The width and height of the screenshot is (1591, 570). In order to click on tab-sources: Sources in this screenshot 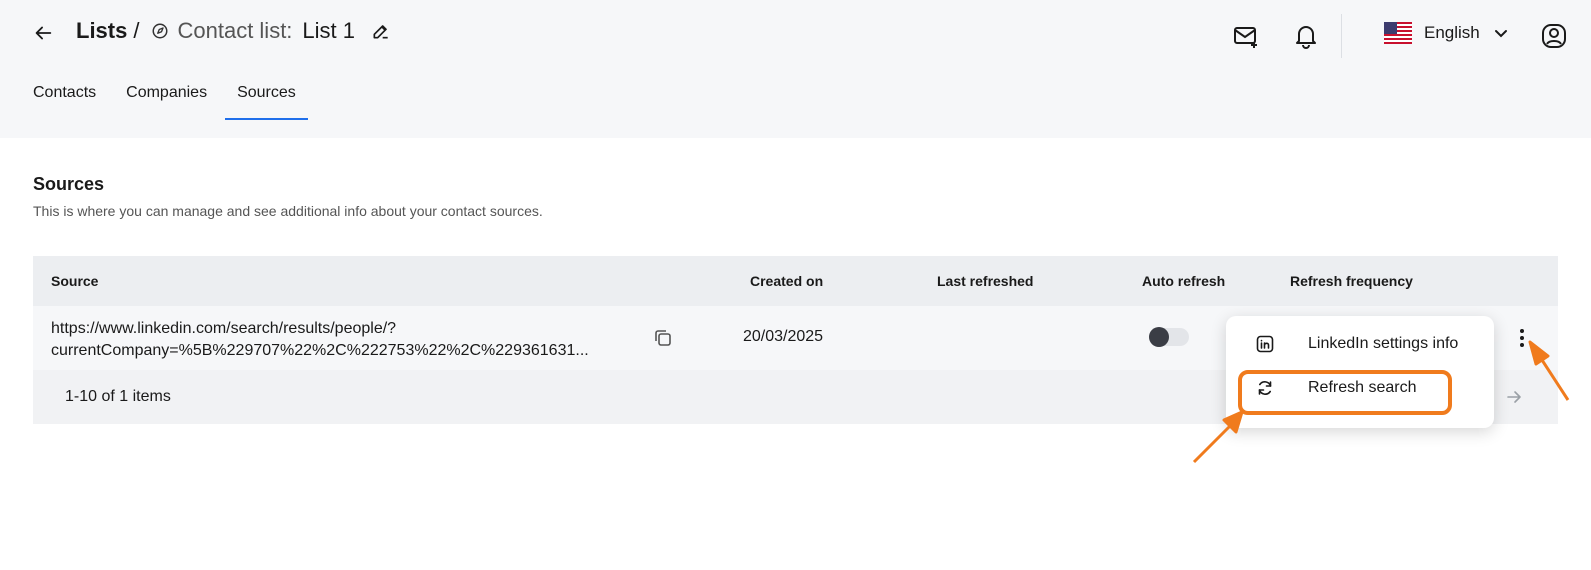, I will do `click(266, 102)`.